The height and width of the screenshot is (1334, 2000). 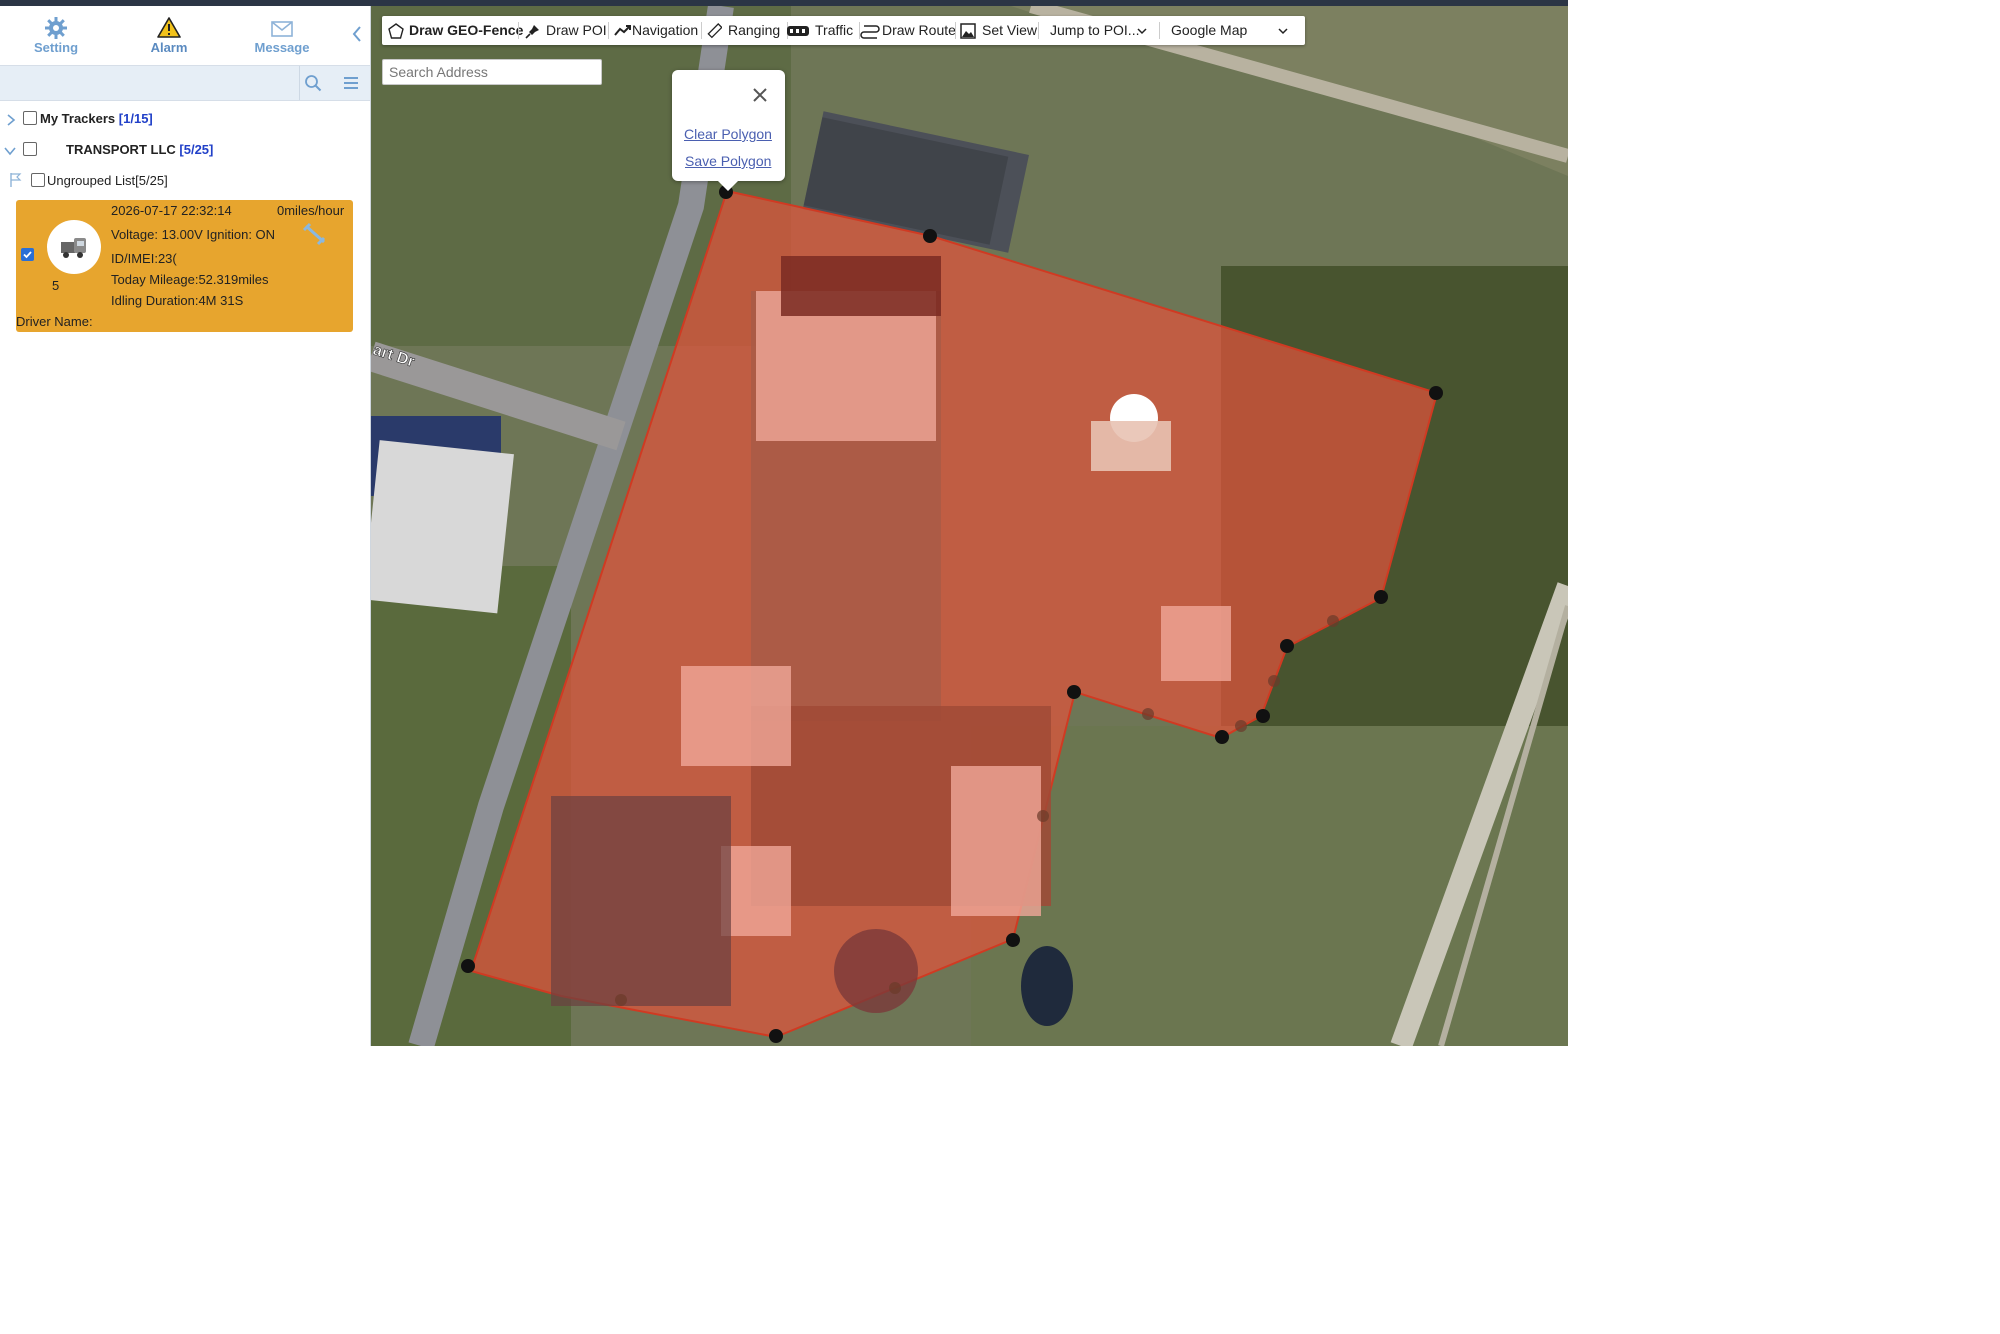 What do you see at coordinates (282, 26) in the screenshot?
I see `envelope-icon` at bounding box center [282, 26].